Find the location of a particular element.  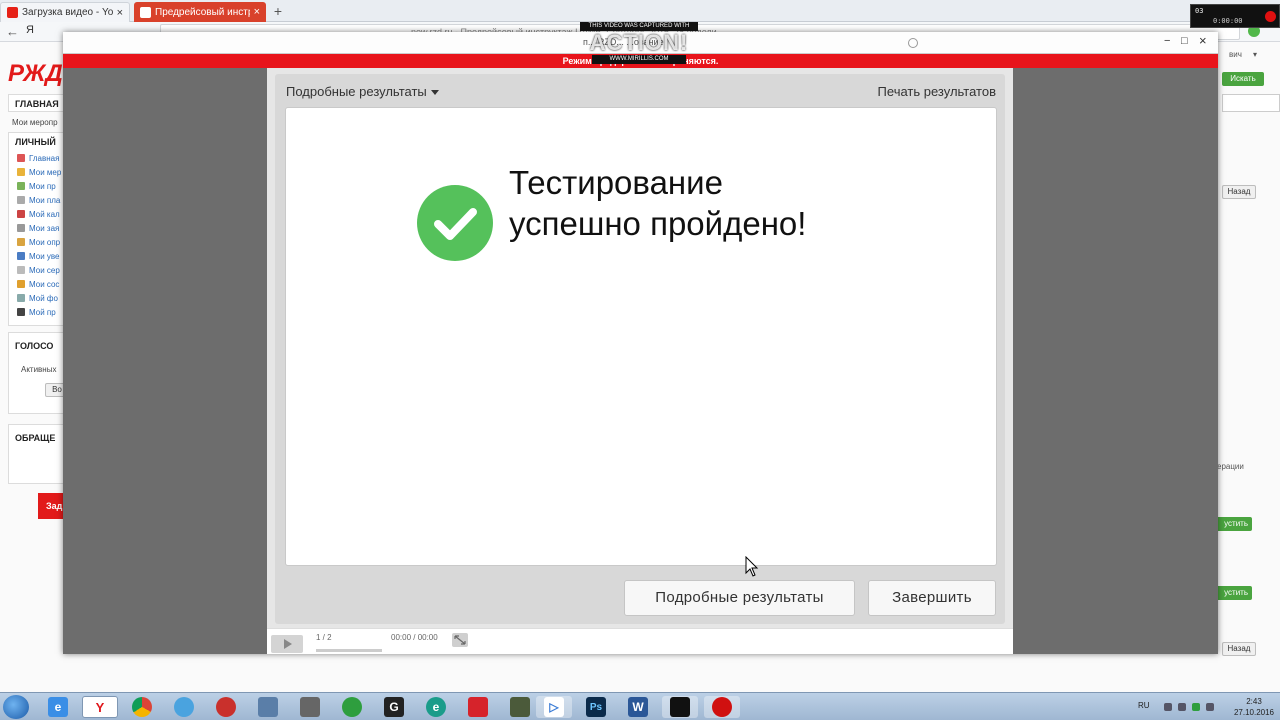

surveys-icon is located at coordinates (21, 242).